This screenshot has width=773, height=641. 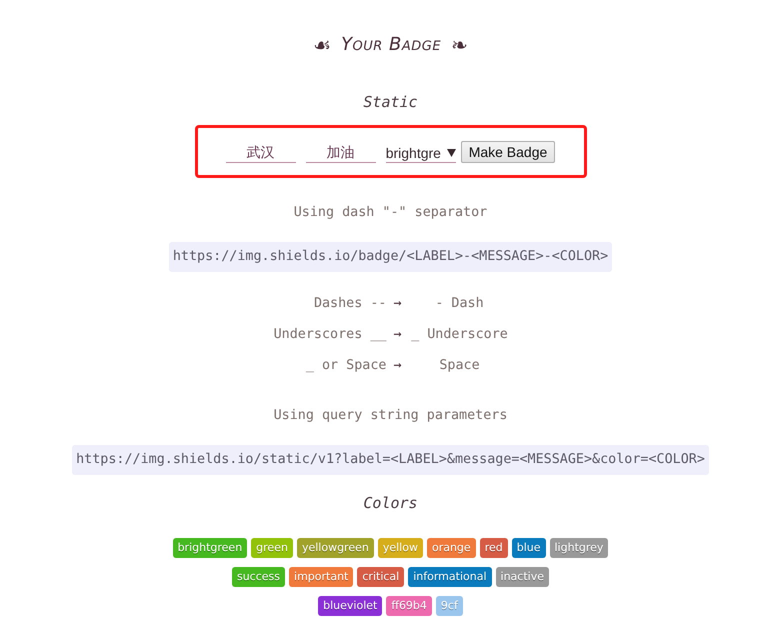 What do you see at coordinates (261, 153) in the screenshot?
I see `label-field: 武汉` at bounding box center [261, 153].